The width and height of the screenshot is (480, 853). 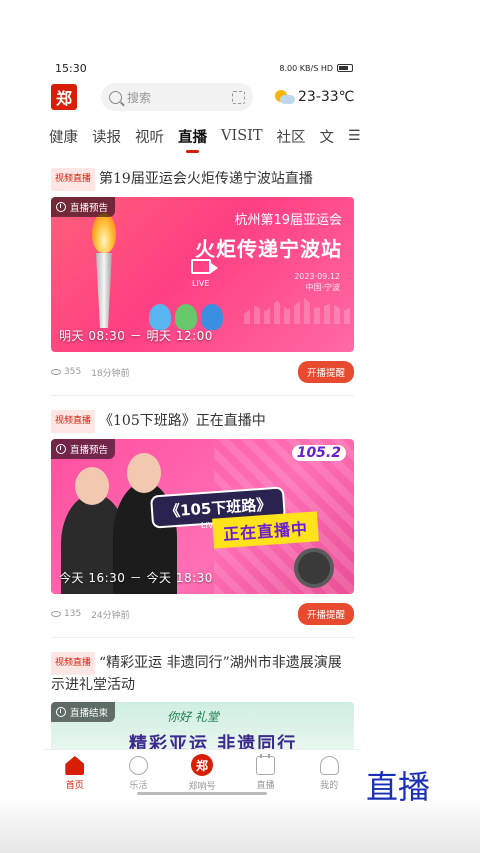 I want to click on card-title-text: 《105下班路》正在直播中, so click(x=182, y=421).